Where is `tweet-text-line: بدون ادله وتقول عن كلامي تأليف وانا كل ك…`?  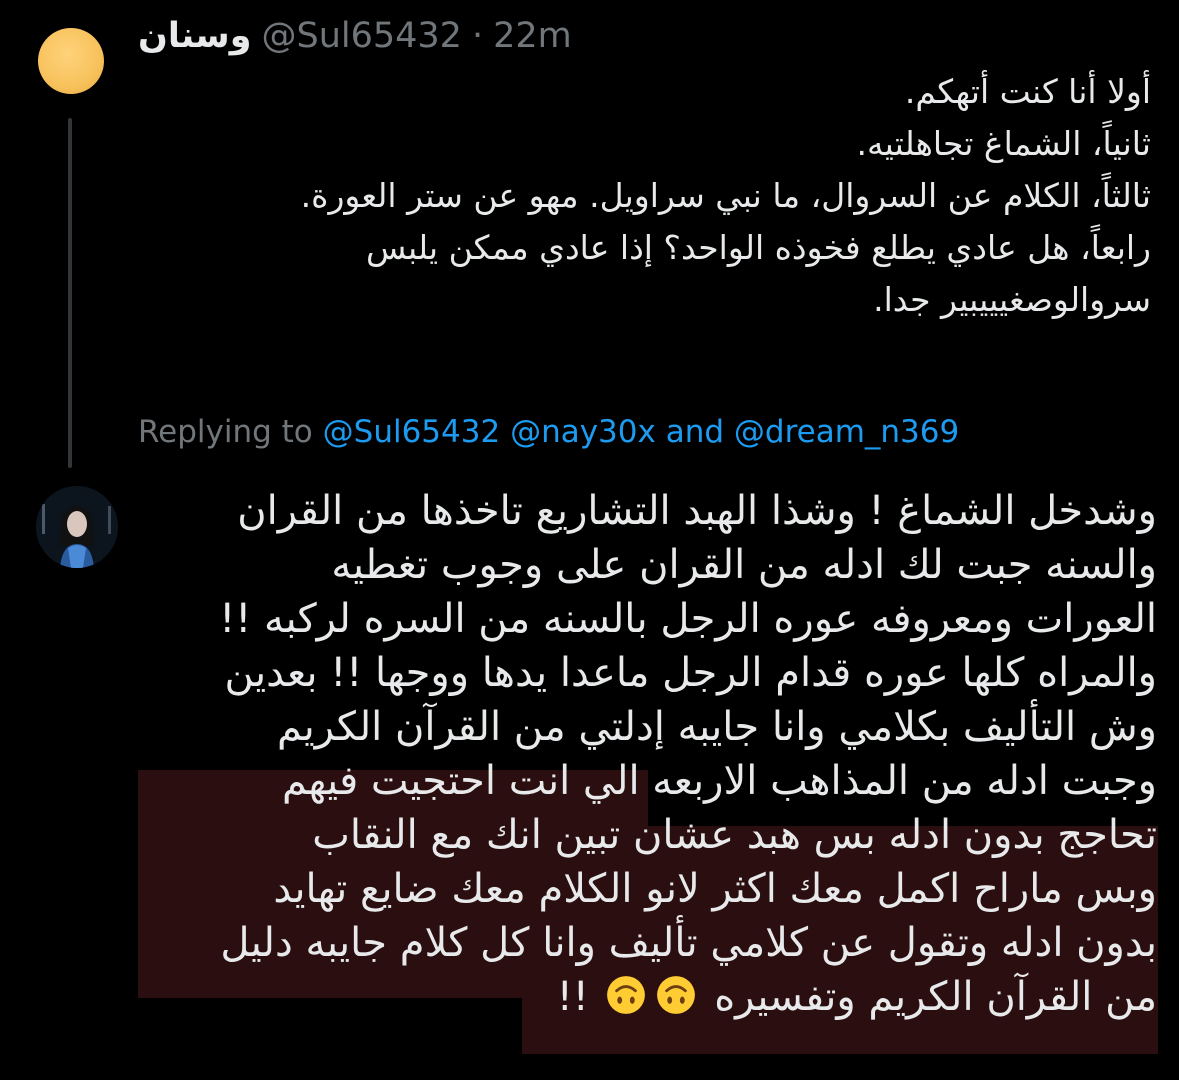
tweet-text-line: بدون ادله وتقول عن كلامي تأليف وانا كل ك… is located at coordinates (688, 943).